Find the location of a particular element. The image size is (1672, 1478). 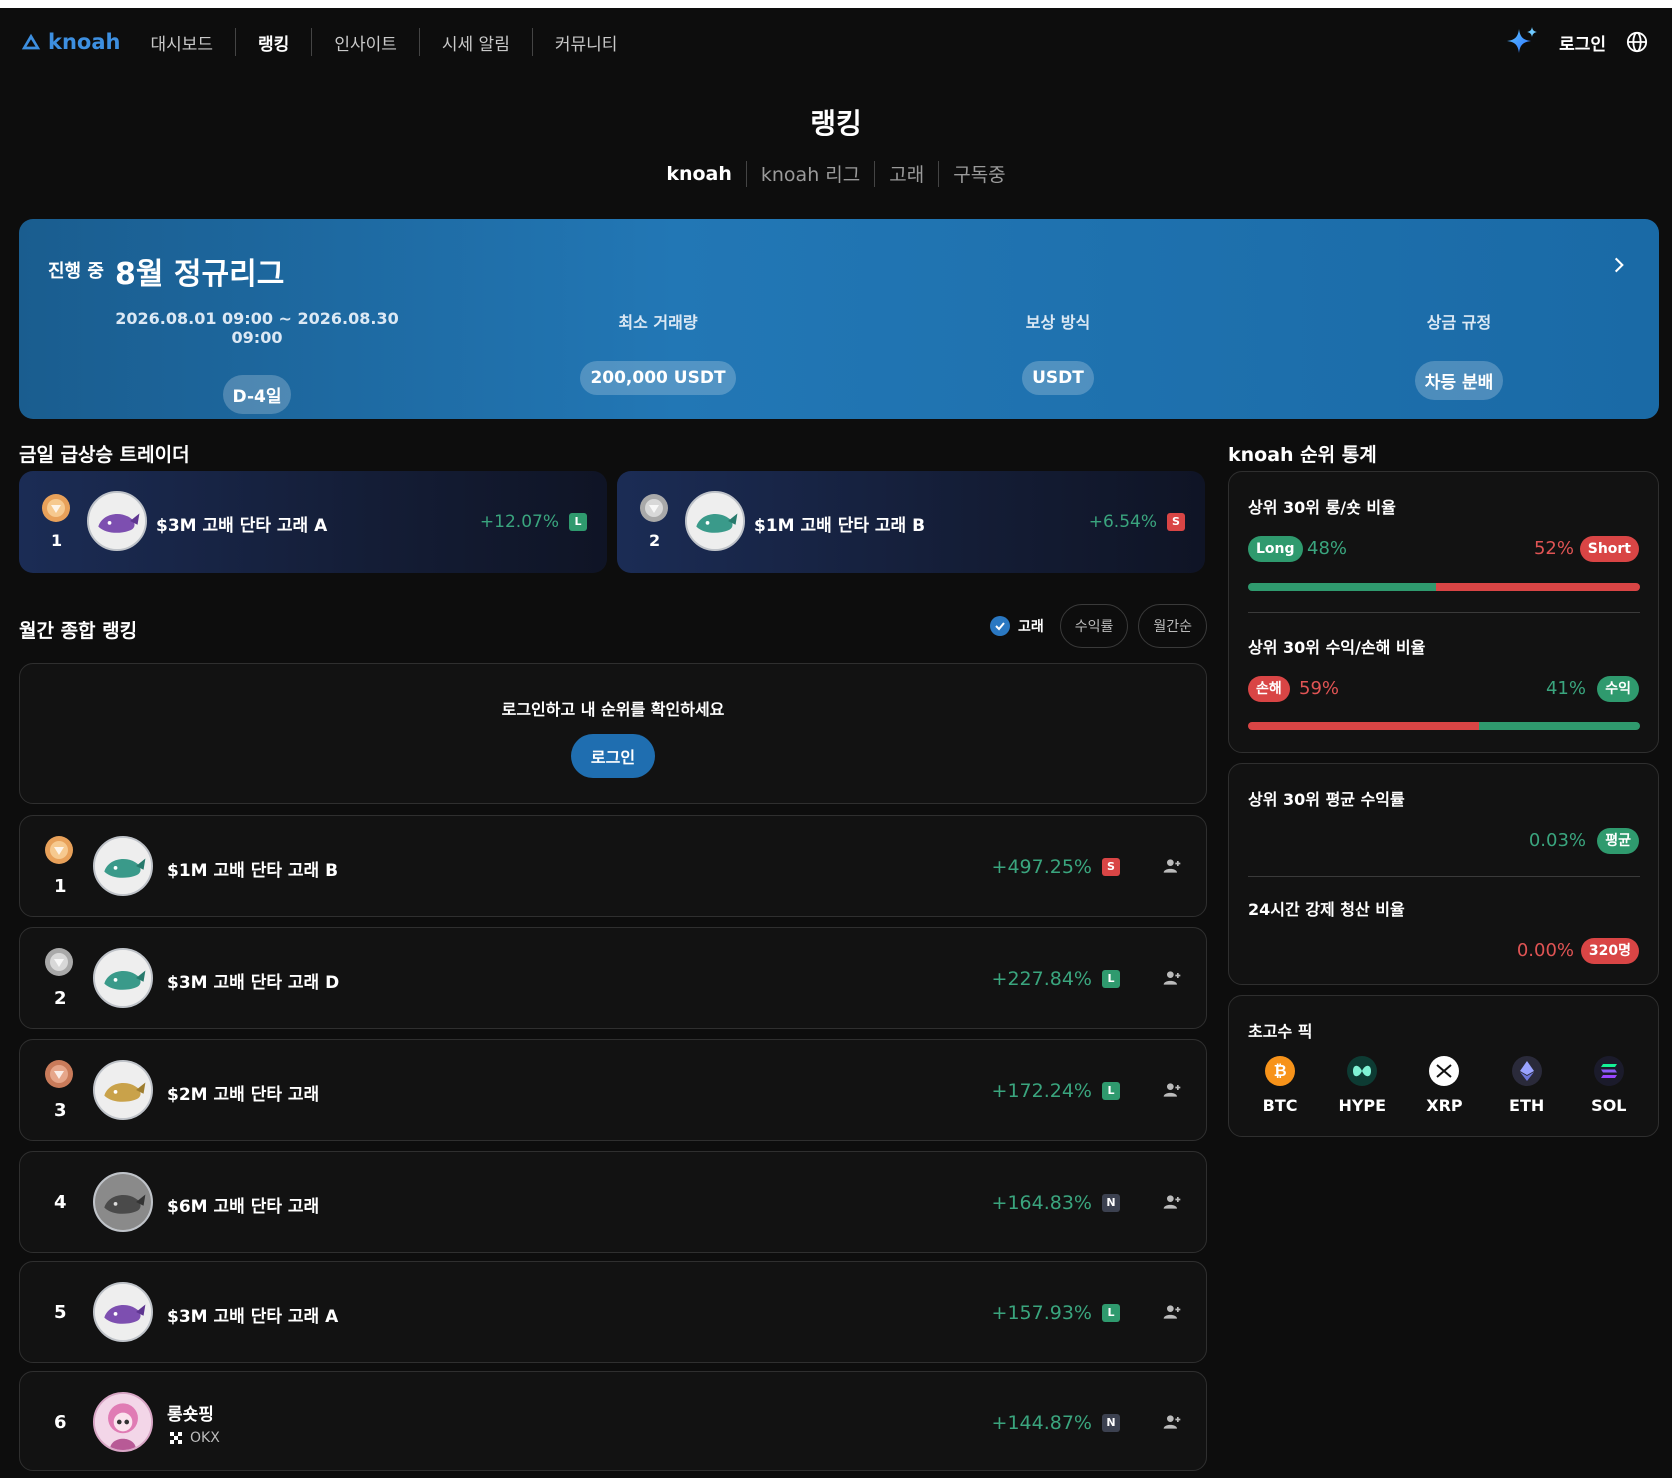

league-title: 8월 정규리그 is located at coordinates (200, 274).